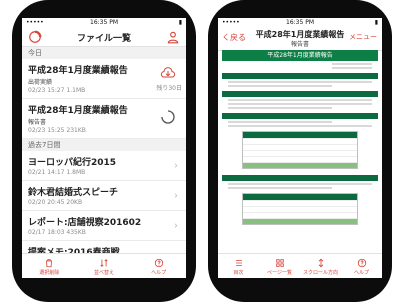 This screenshot has height=304, width=400. What do you see at coordinates (104, 119) in the screenshot?
I see `file-item: 平成28年1月度業績報告 報告書 02/23 15:25 231KB` at bounding box center [104, 119].